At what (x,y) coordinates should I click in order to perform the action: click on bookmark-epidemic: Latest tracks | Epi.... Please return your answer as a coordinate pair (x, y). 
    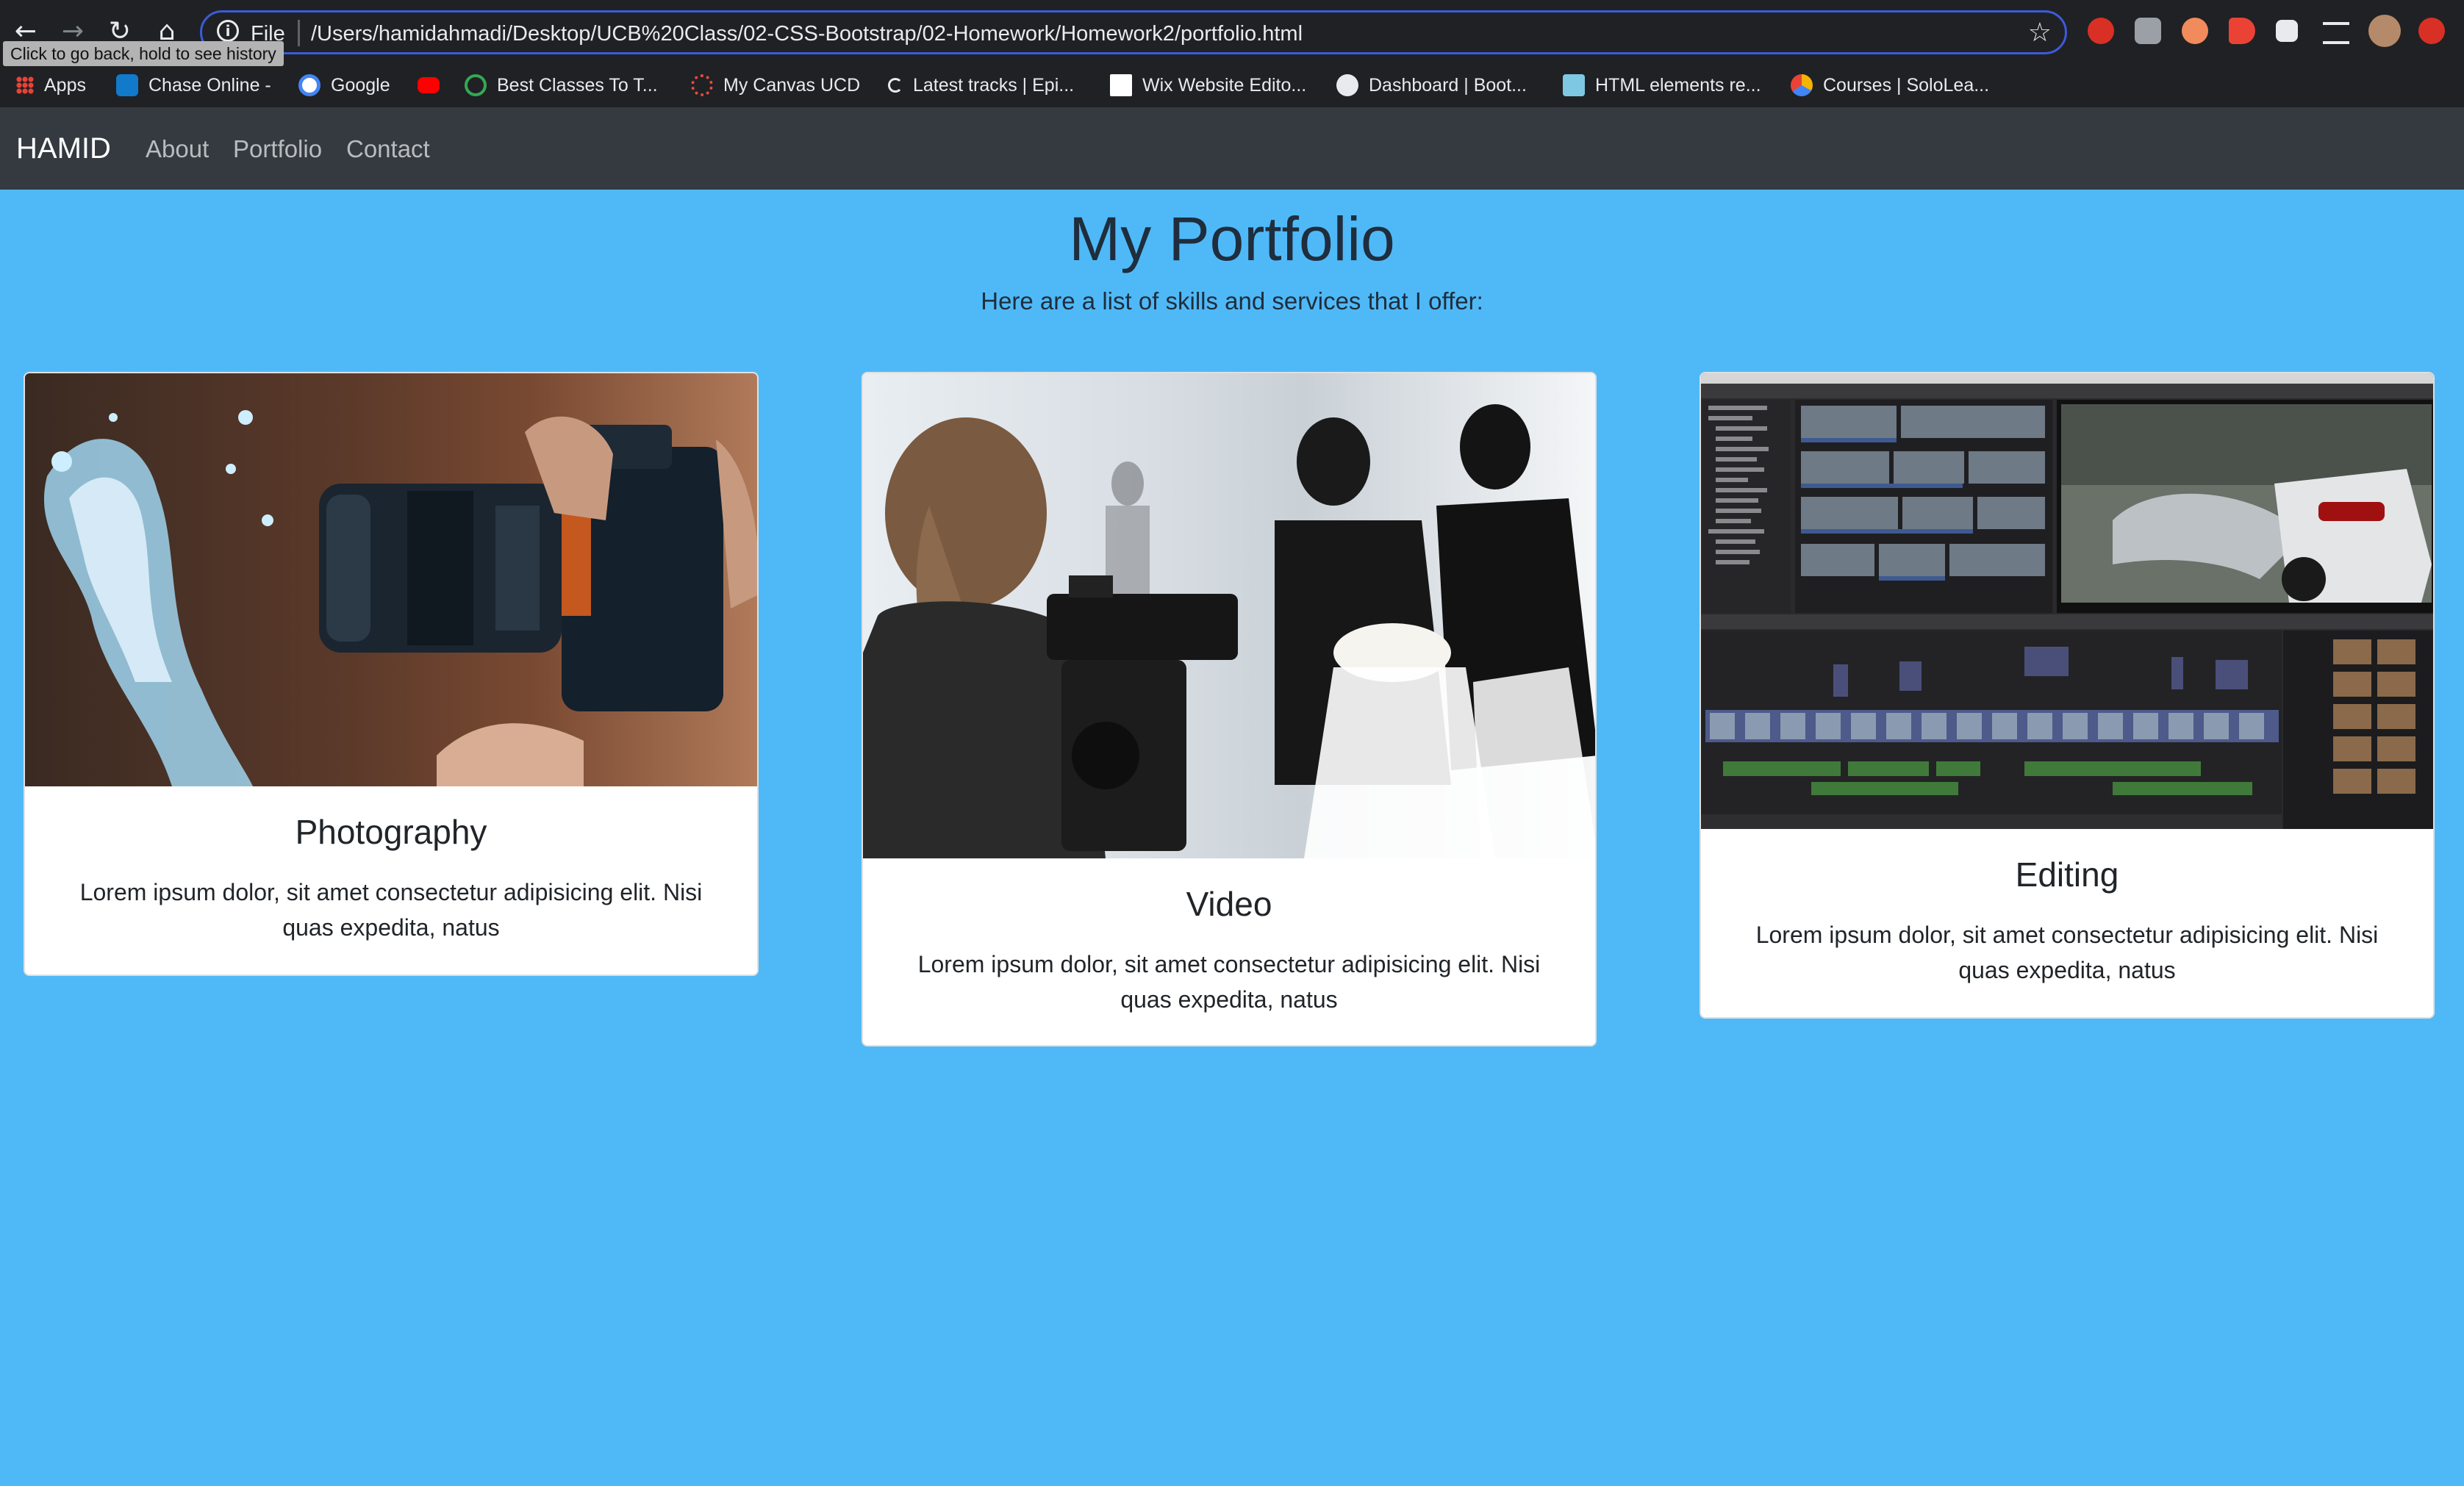
    Looking at the image, I should click on (981, 85).